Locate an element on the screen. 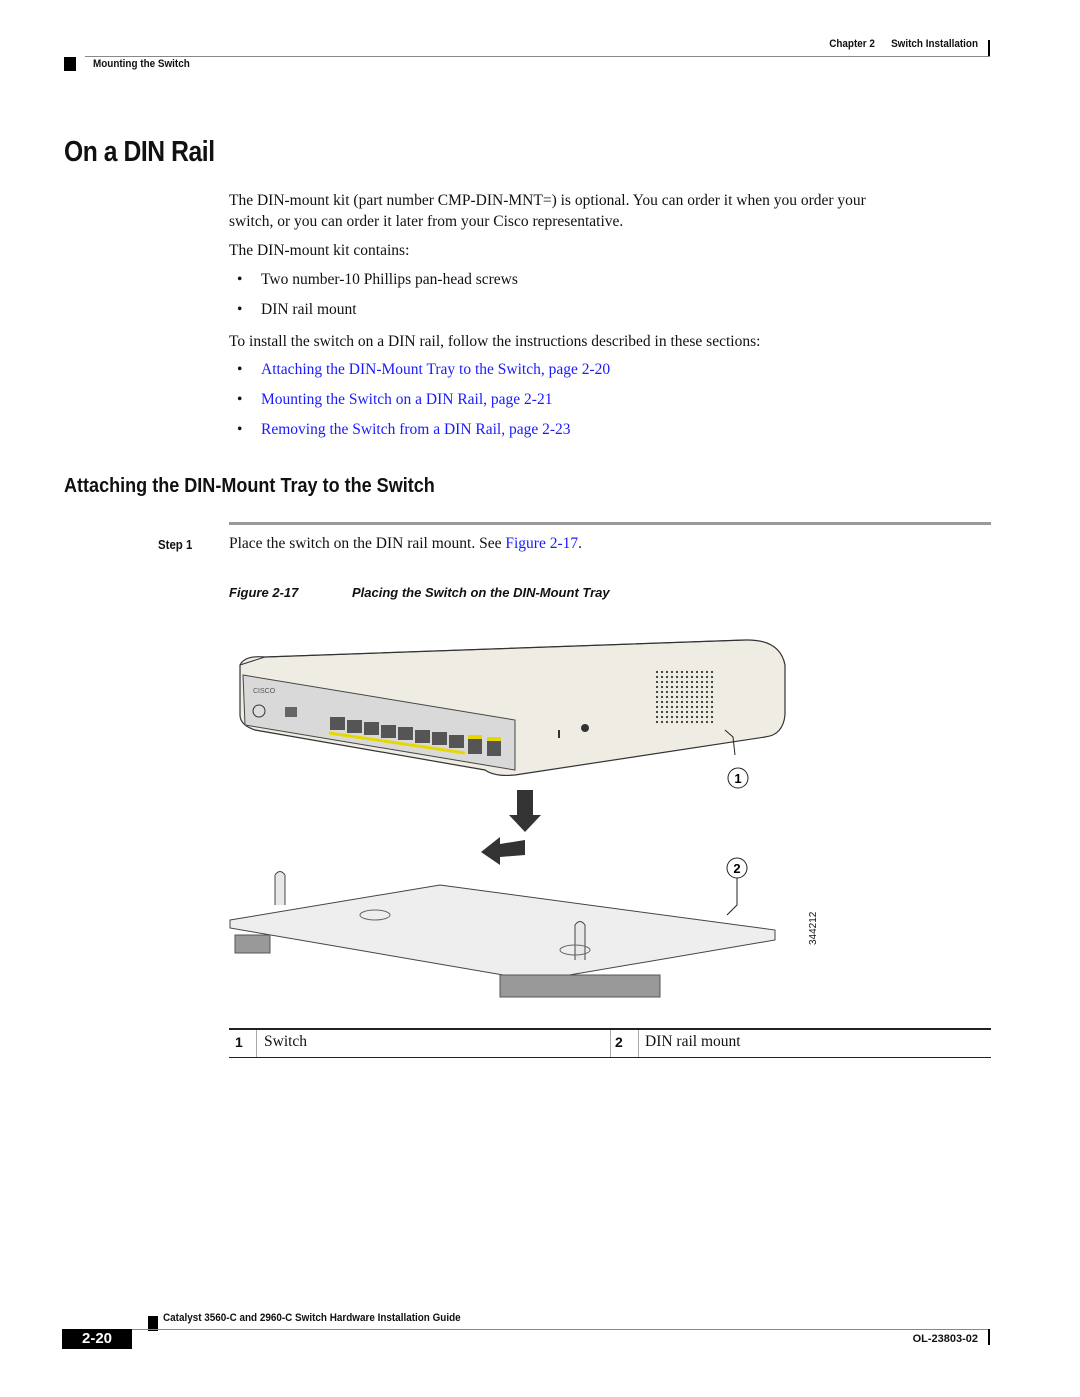 This screenshot has width=1080, height=1397. figure-illustration: CISCO 1 2 is located at coordinates (507, 818).